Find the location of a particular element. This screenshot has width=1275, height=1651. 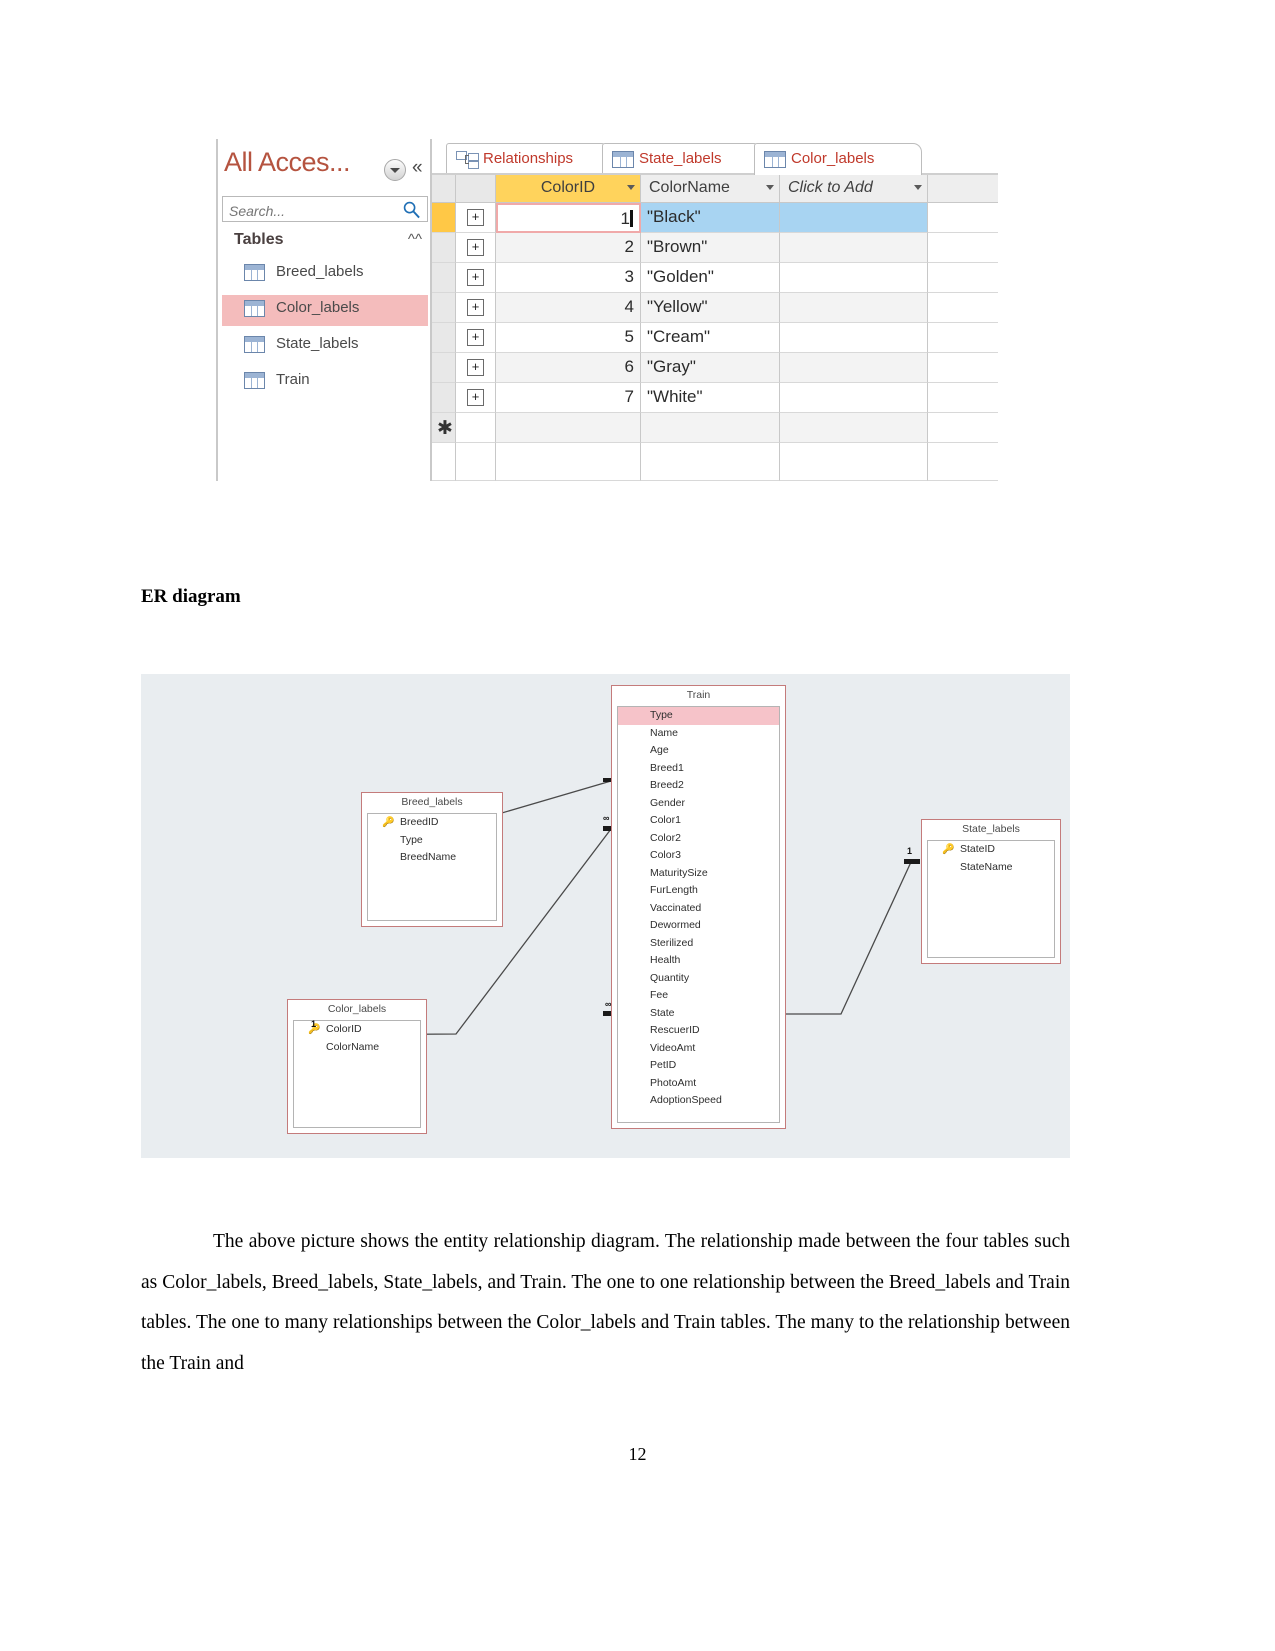

entity-state-labels: State_labels 🔑 StateID StateName is located at coordinates (991, 891).